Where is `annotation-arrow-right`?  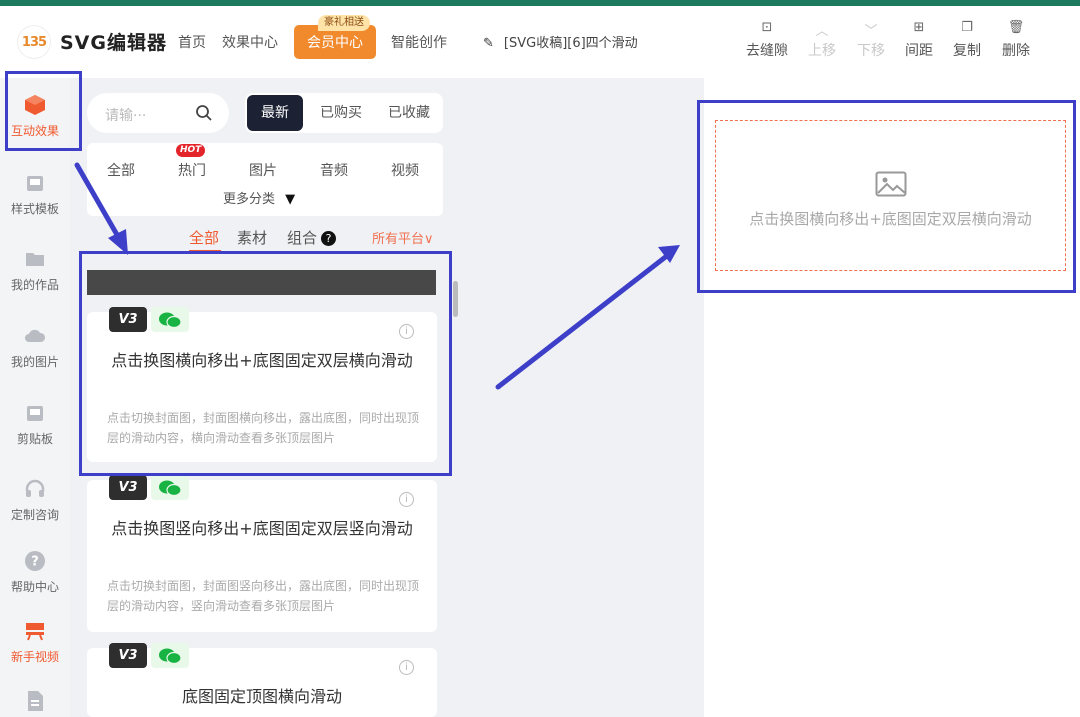
annotation-arrow-right is located at coordinates (583, 321).